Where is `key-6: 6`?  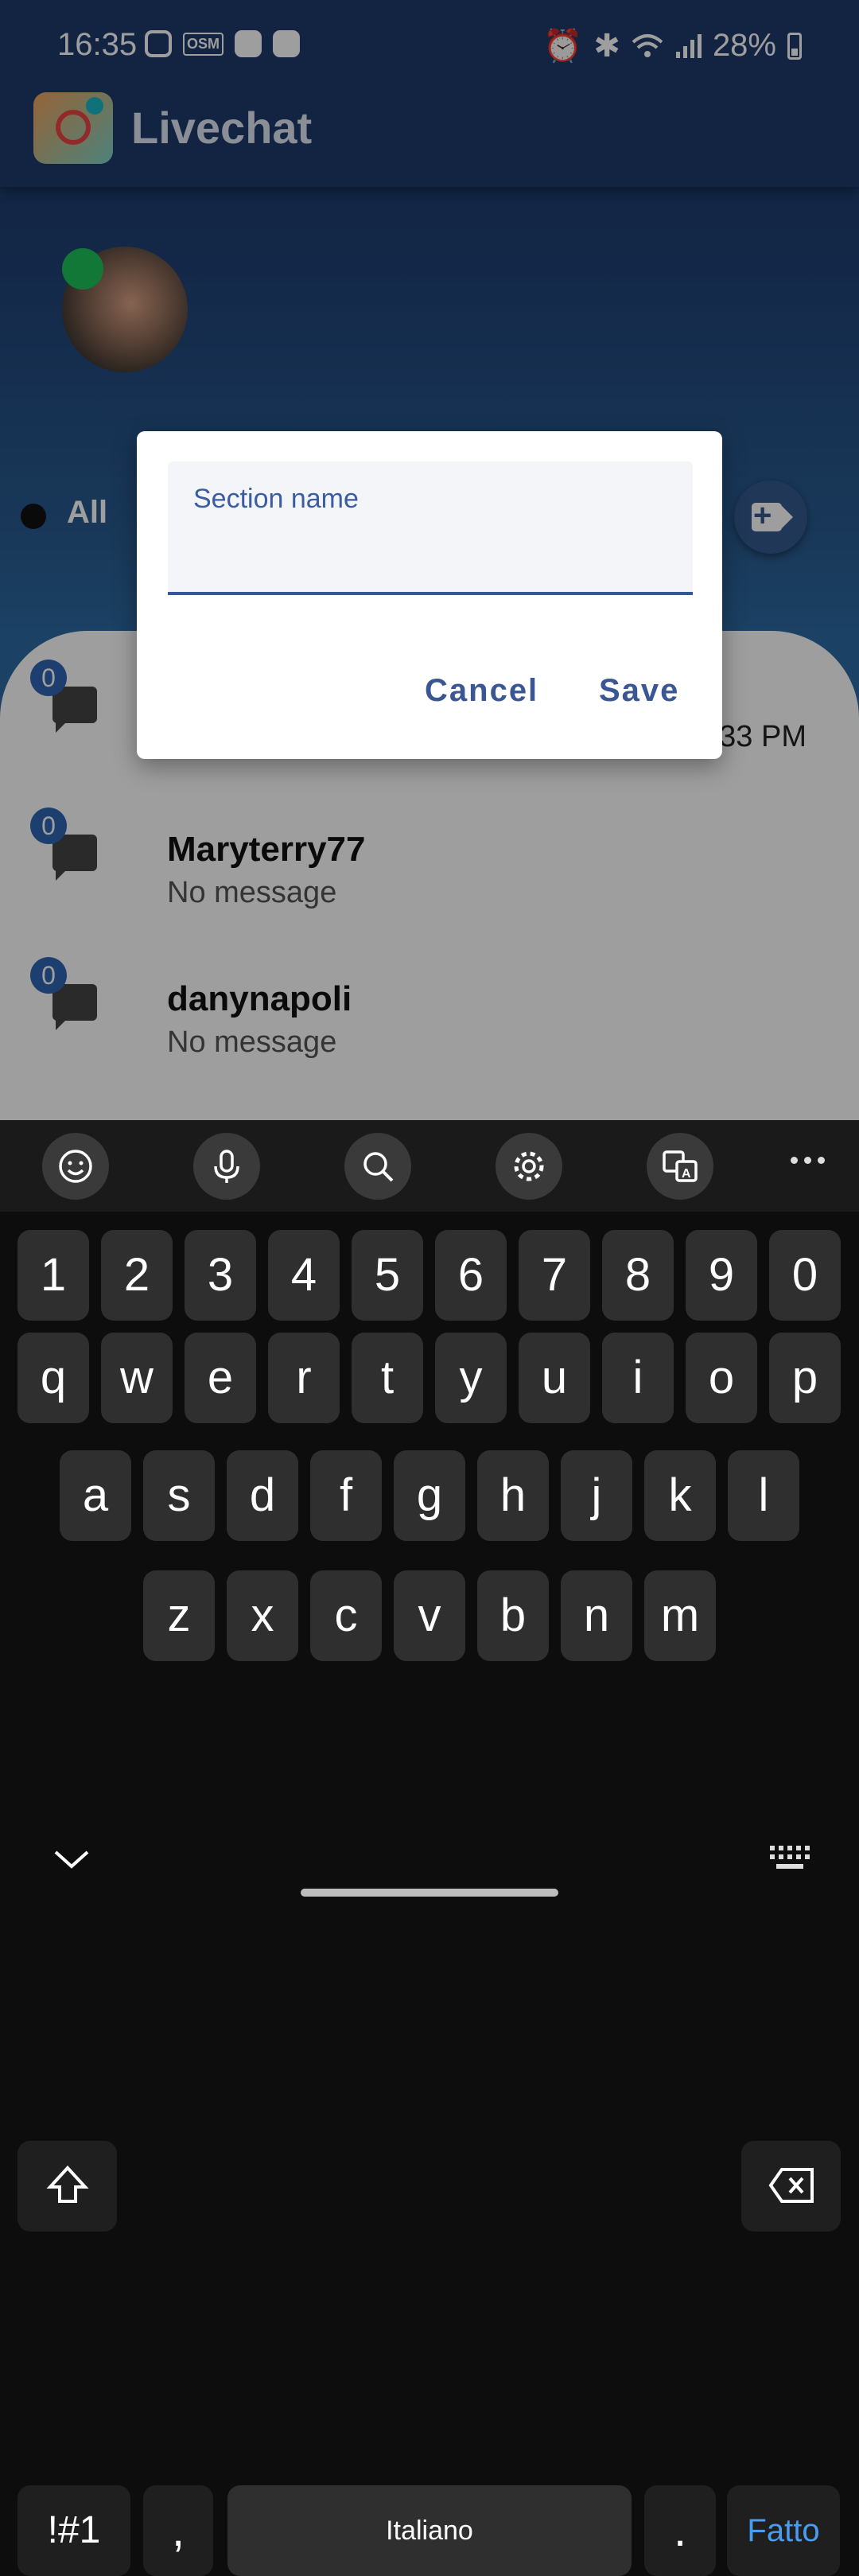 key-6: 6 is located at coordinates (471, 1276).